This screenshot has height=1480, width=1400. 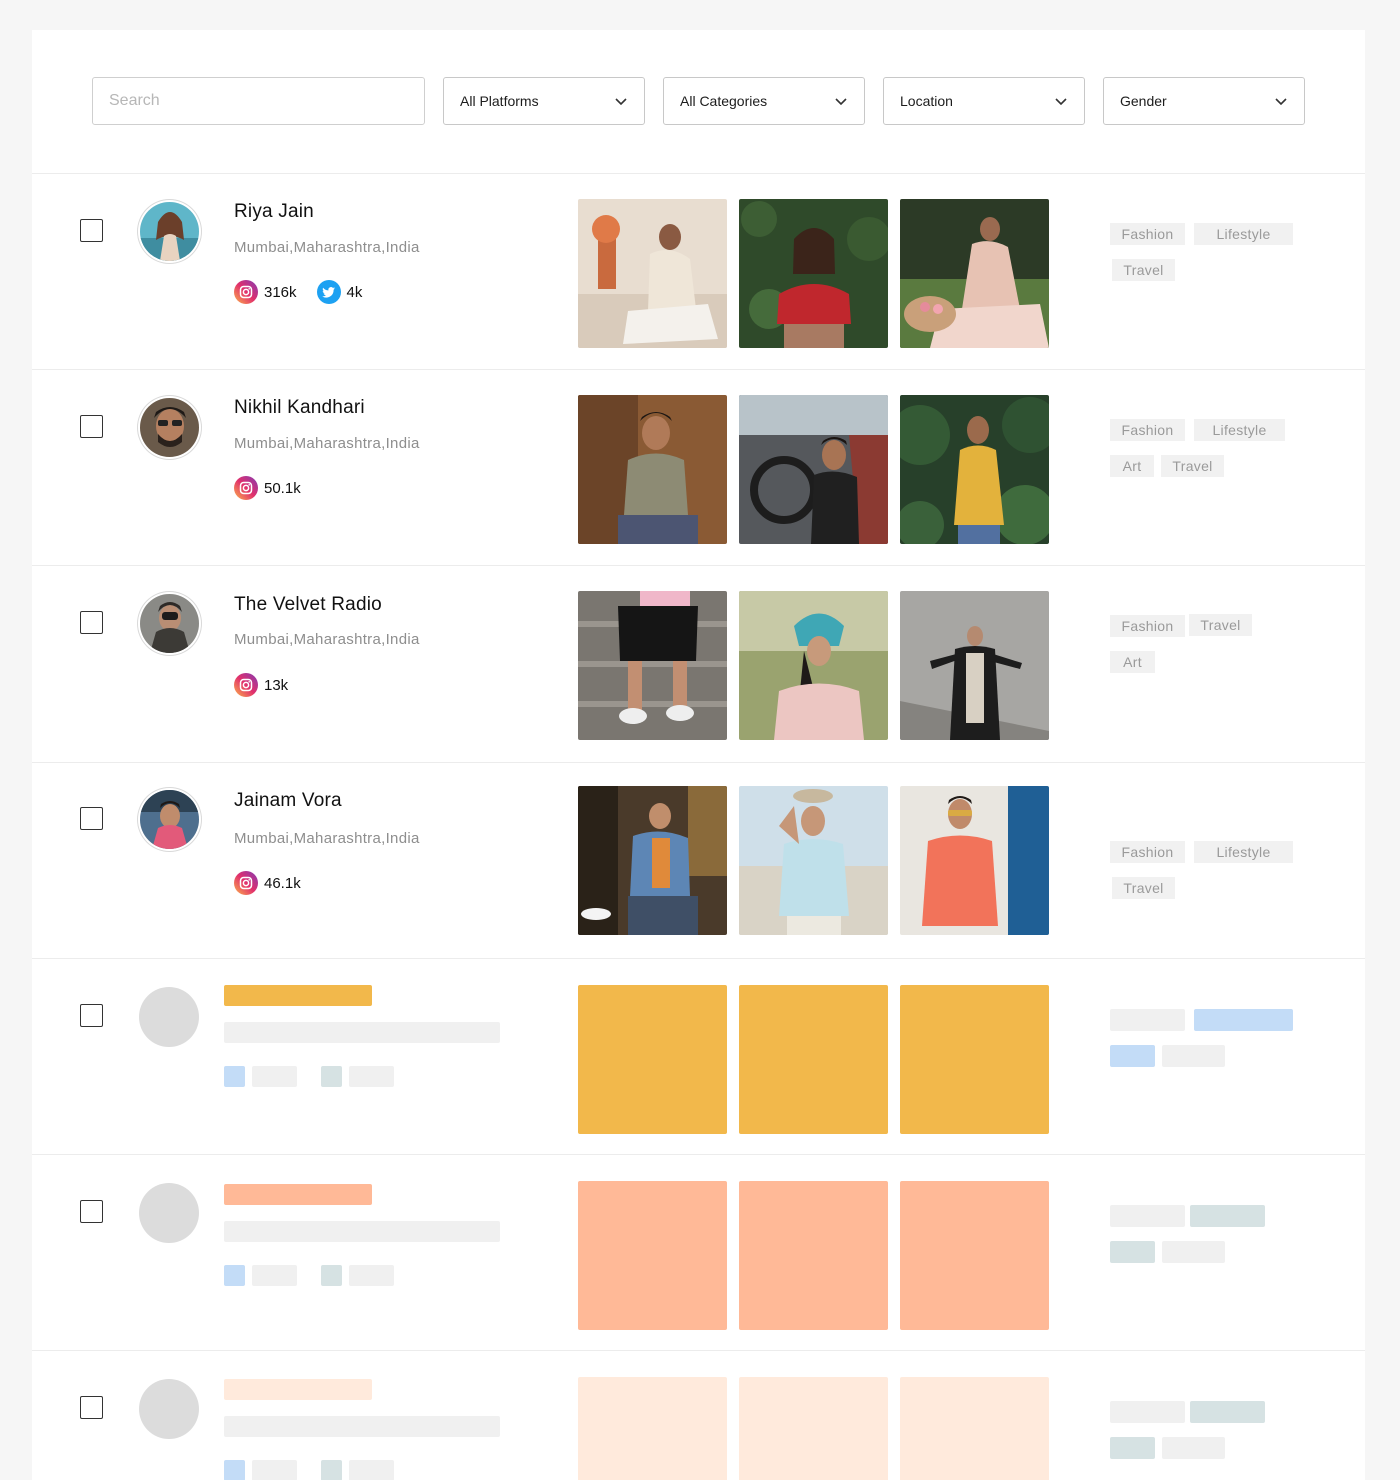 I want to click on follower-stats: 46.1k, so click(x=277, y=883).